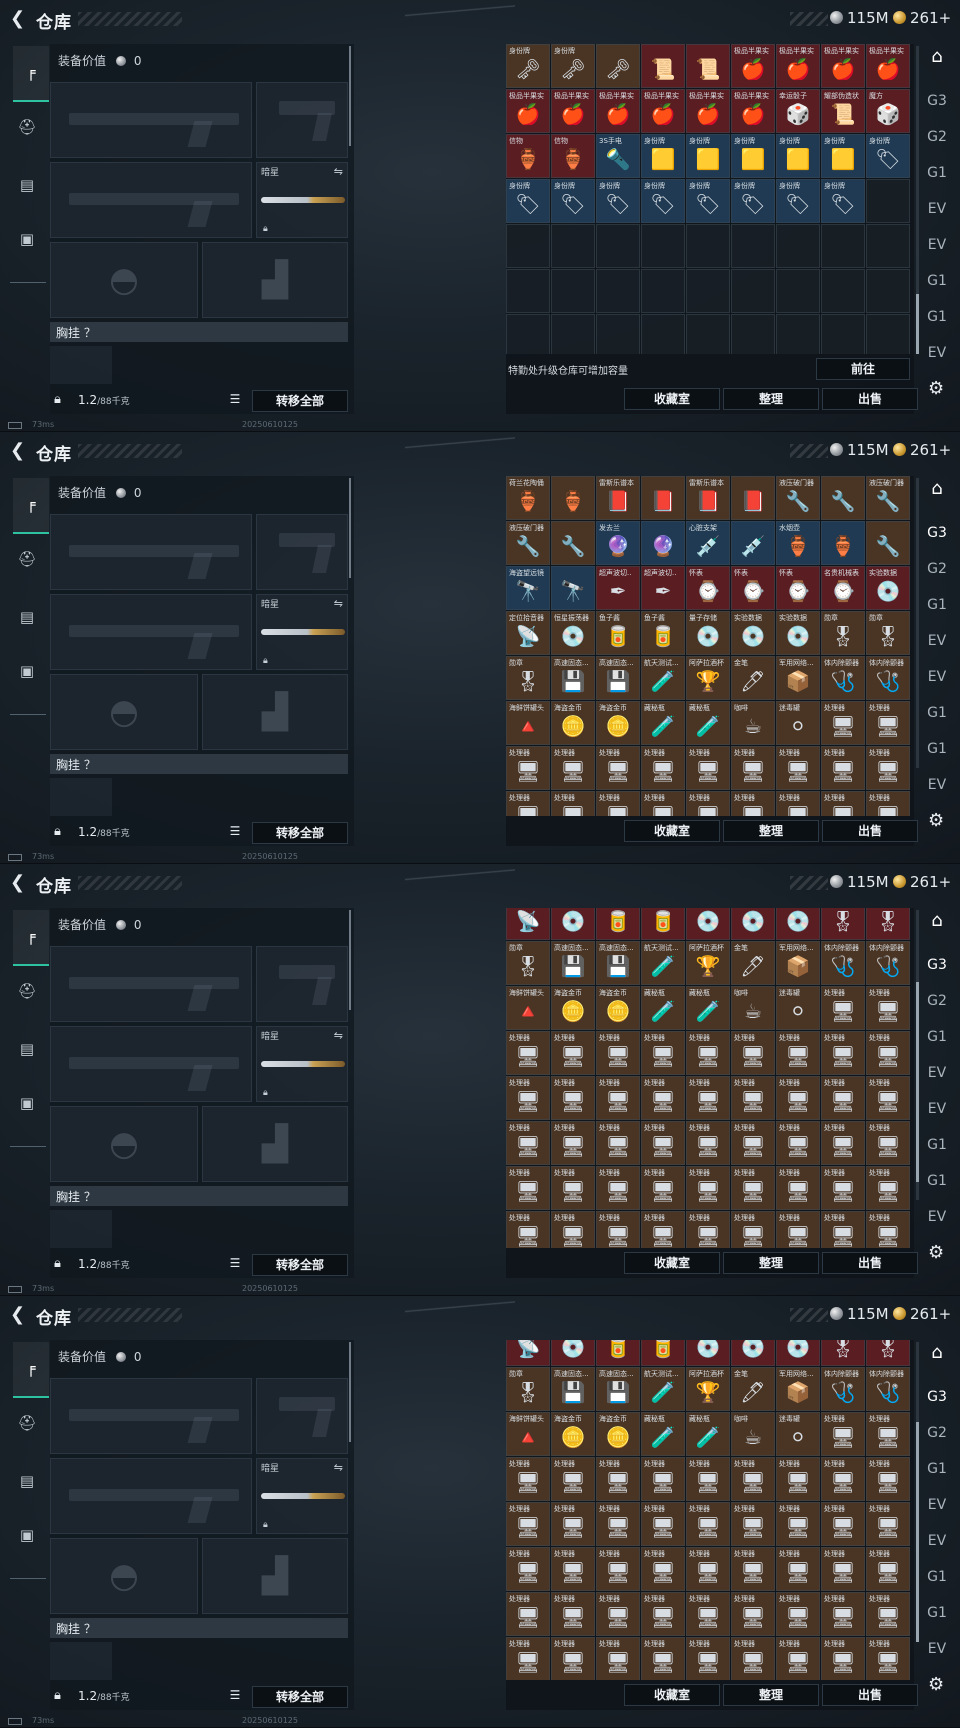 The height and width of the screenshot is (1728, 960). I want to click on chest-rig-header: 胸挂 ？, so click(199, 332).